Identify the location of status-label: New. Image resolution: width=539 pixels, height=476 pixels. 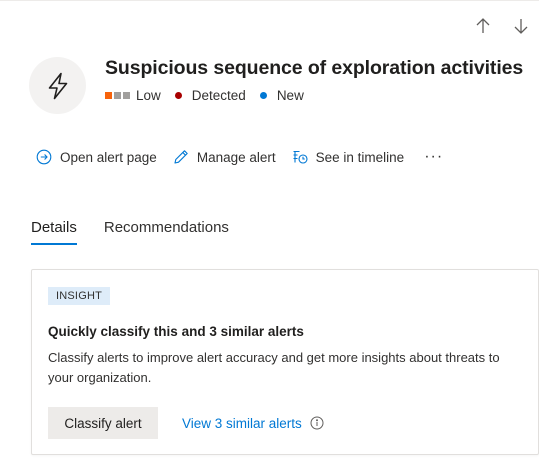
(290, 95).